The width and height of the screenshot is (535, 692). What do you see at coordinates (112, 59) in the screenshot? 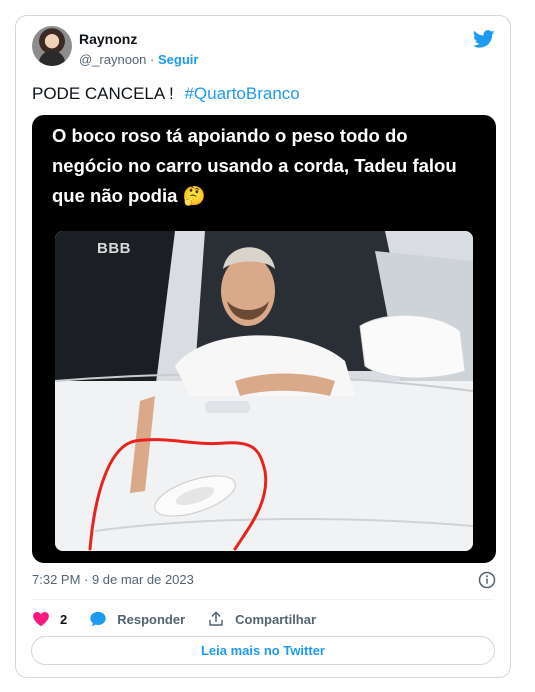
I see `author-handle: @_raynoon` at bounding box center [112, 59].